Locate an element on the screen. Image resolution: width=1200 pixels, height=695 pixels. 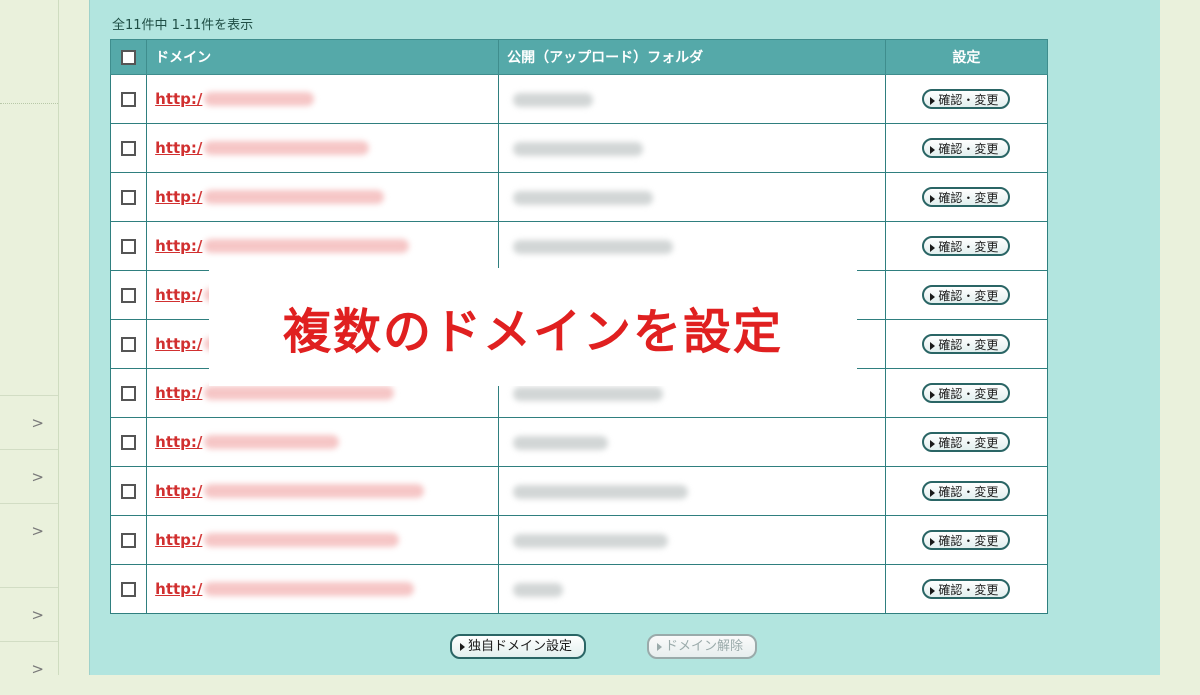
sidebar-nav-item-5: > is located at coordinates (29, 668).